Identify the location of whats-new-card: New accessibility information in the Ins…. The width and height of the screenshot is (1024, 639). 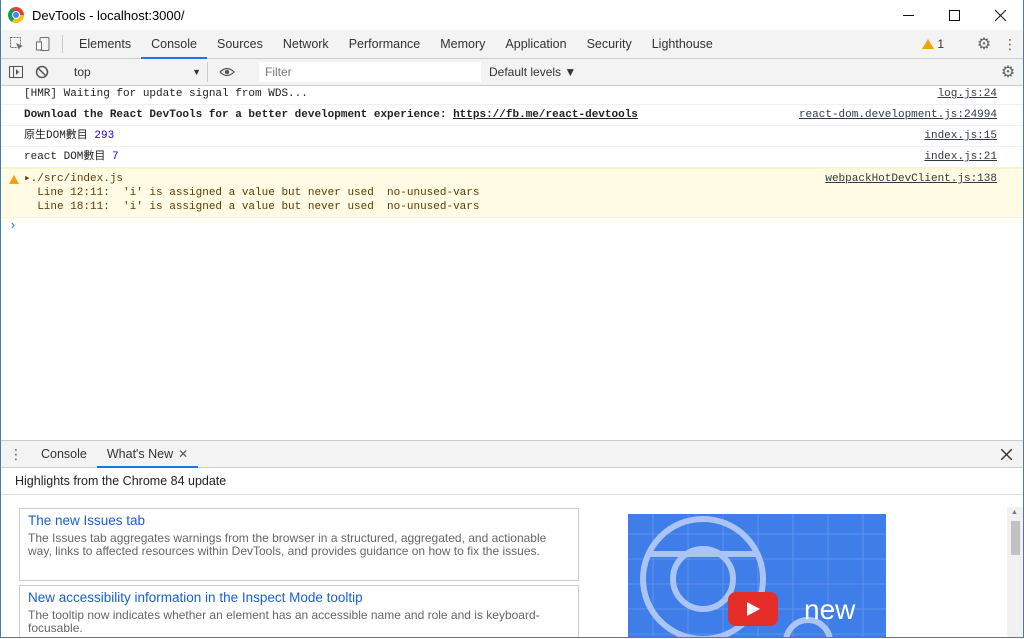
(299, 611).